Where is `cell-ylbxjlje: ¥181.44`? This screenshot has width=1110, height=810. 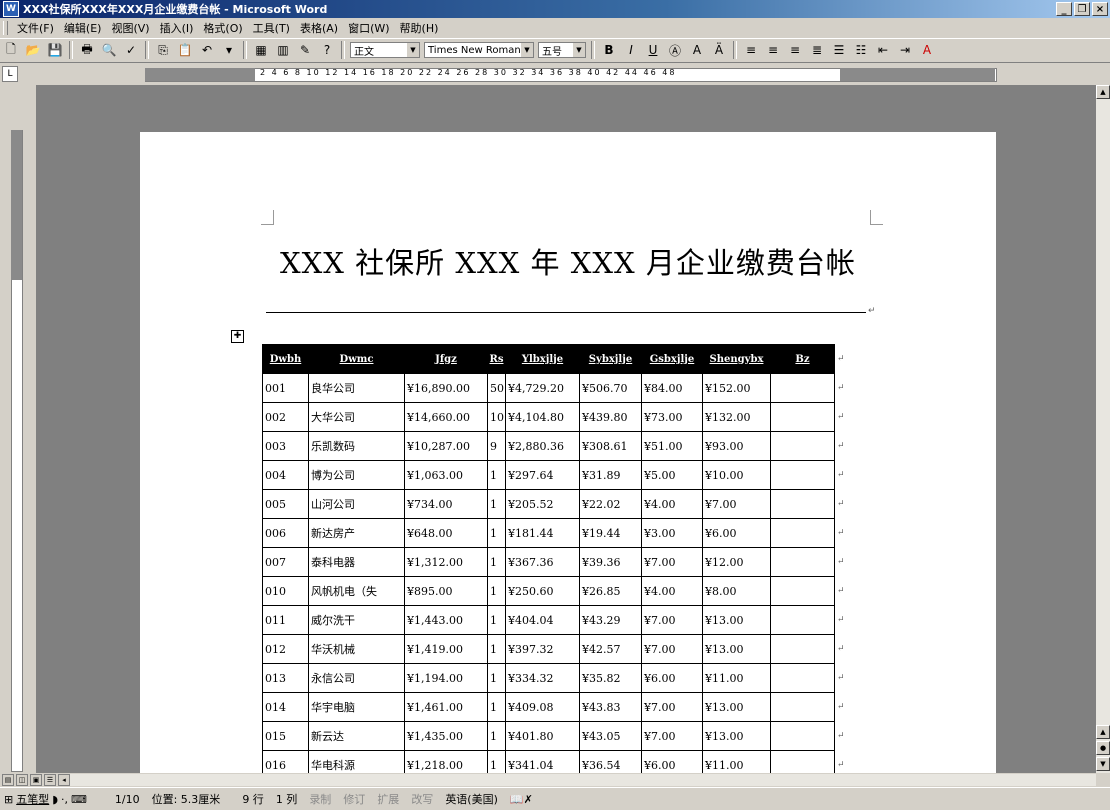 cell-ylbxjlje: ¥181.44 is located at coordinates (542, 533).